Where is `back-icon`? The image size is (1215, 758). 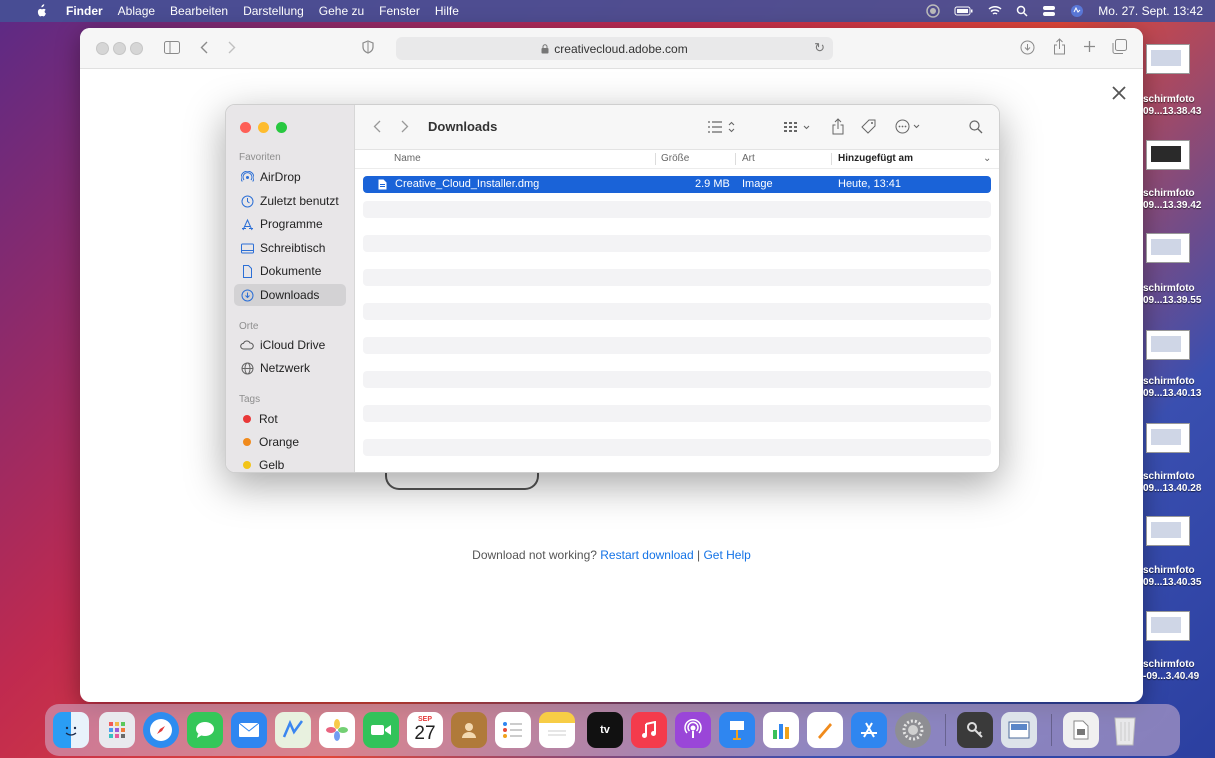
back-icon is located at coordinates (204, 47).